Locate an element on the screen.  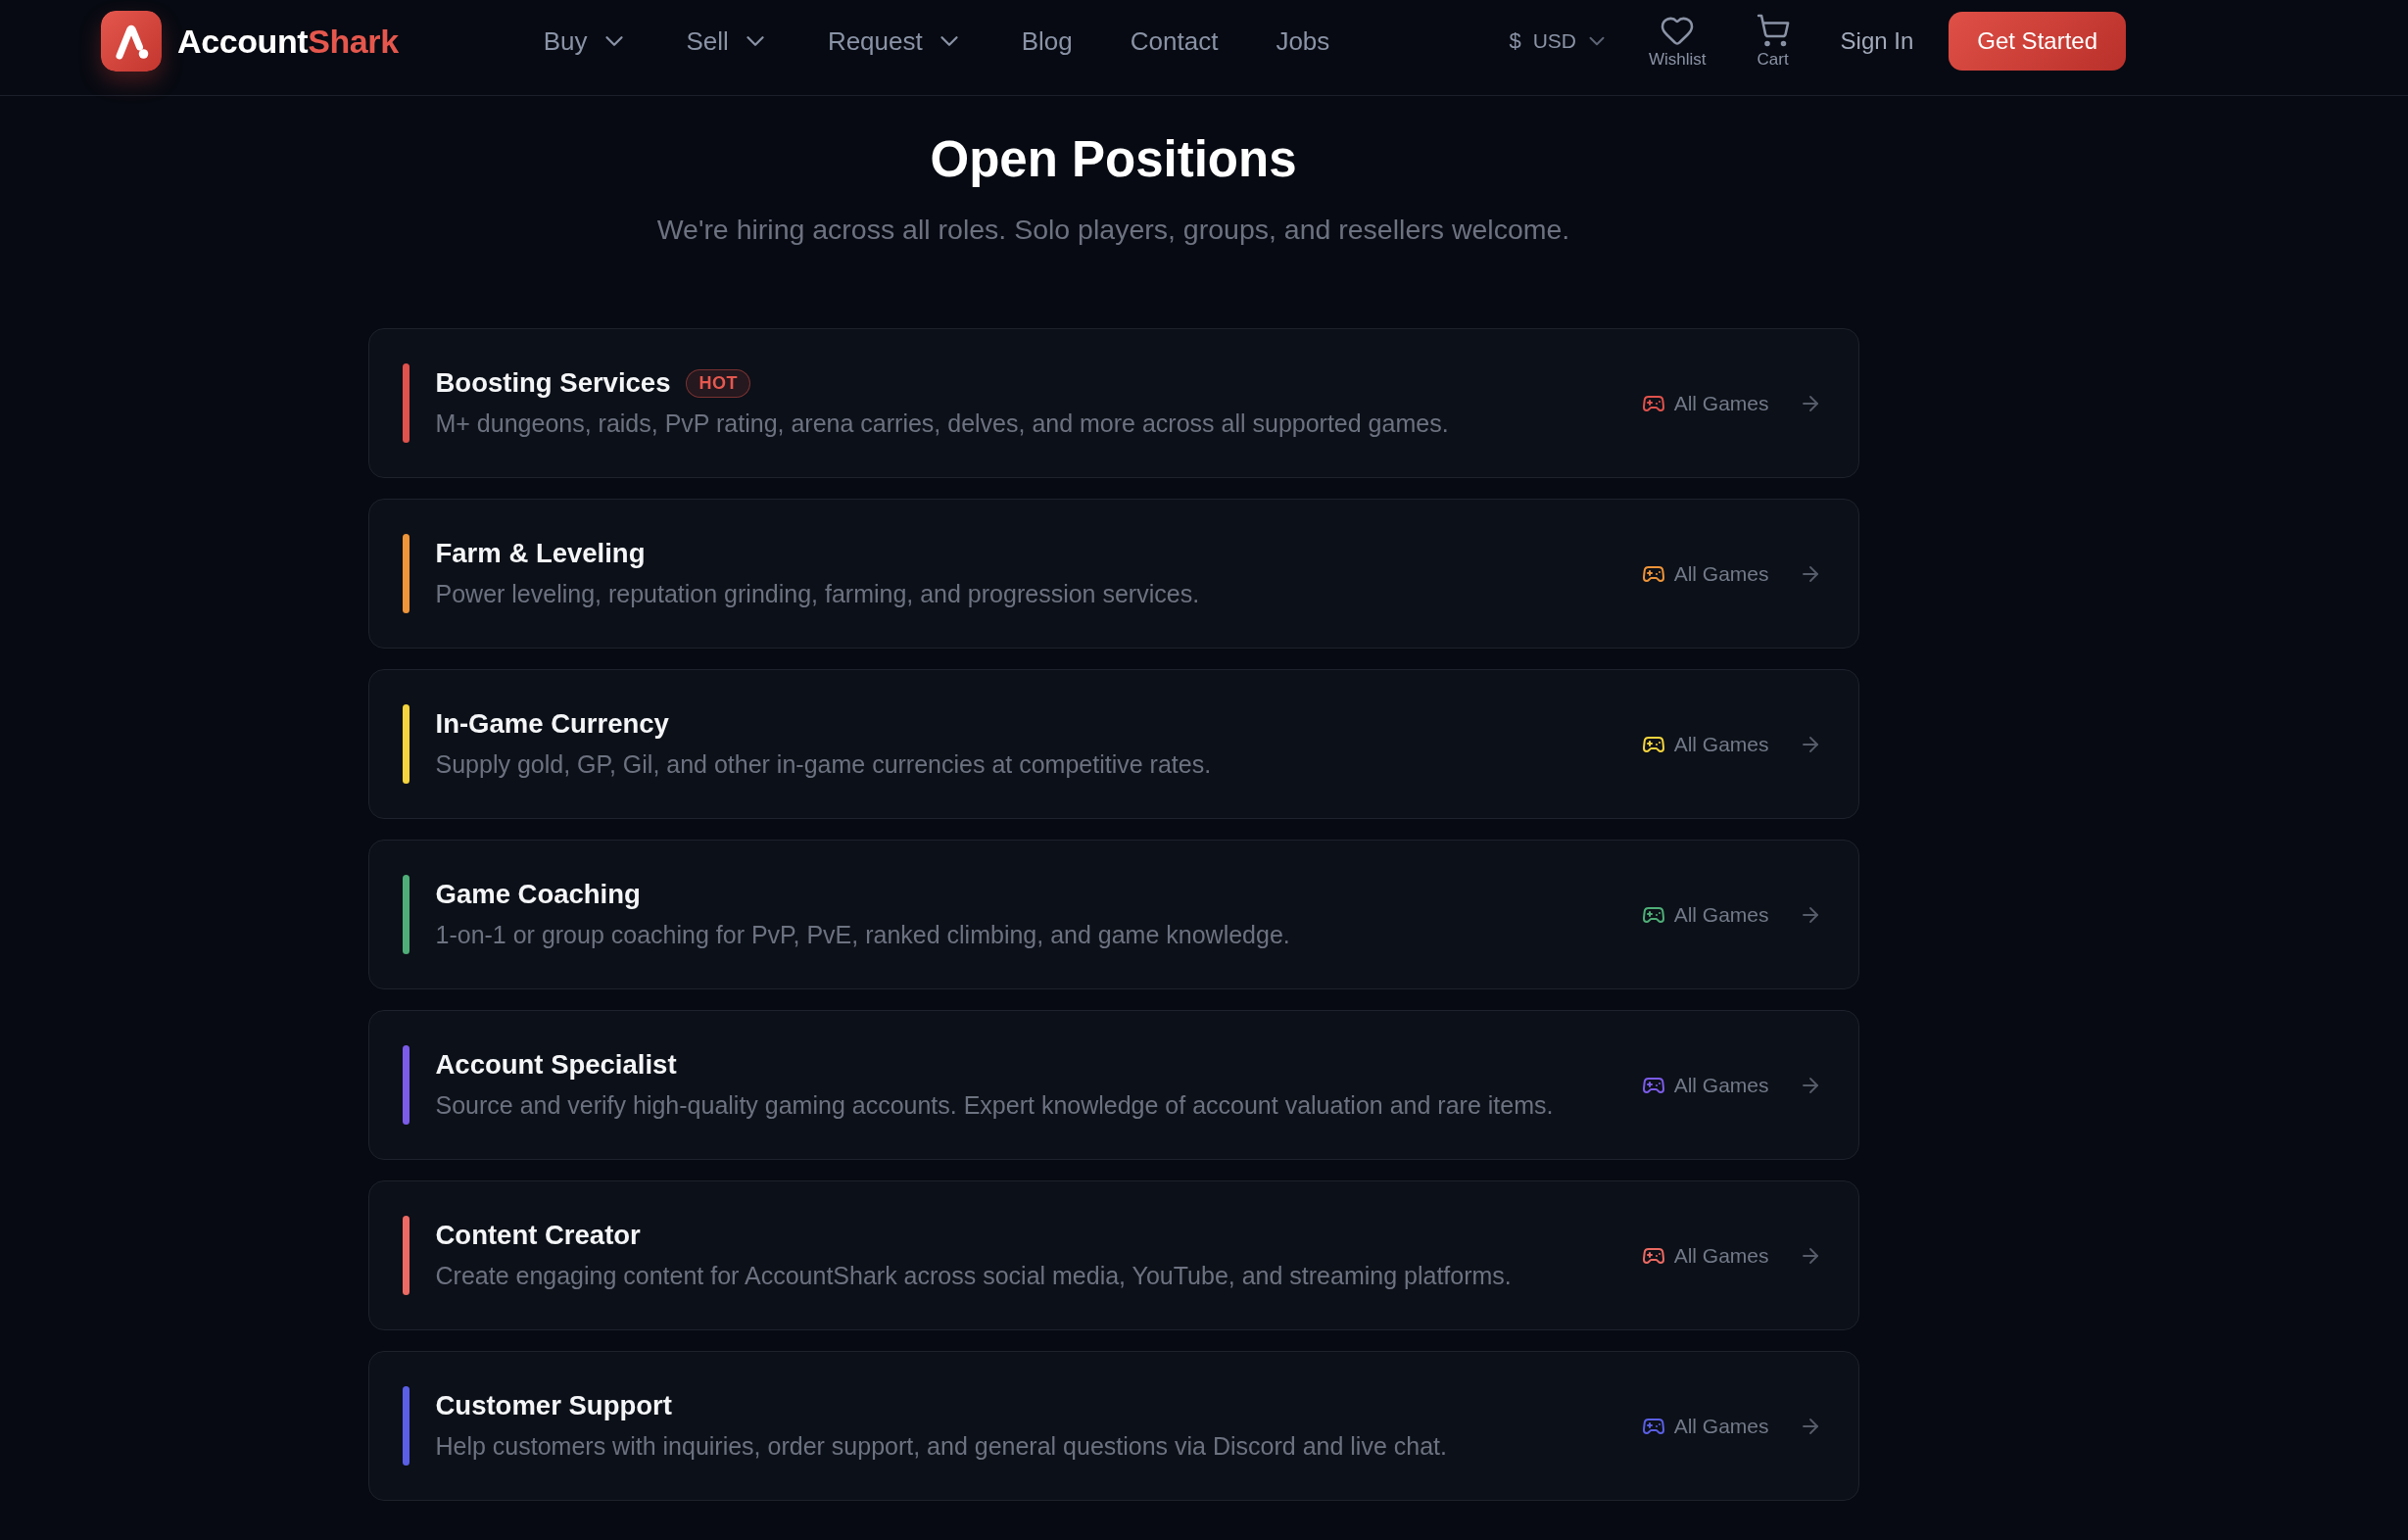
cart-button: Cart is located at coordinates (1773, 42).